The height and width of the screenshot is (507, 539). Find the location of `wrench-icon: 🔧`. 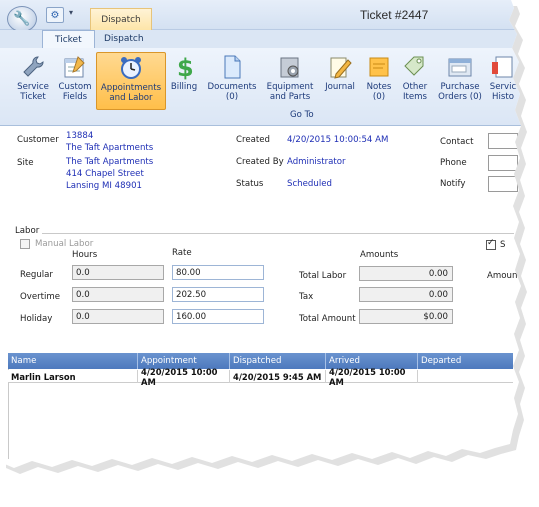

wrench-icon: 🔧 is located at coordinates (22, 19).